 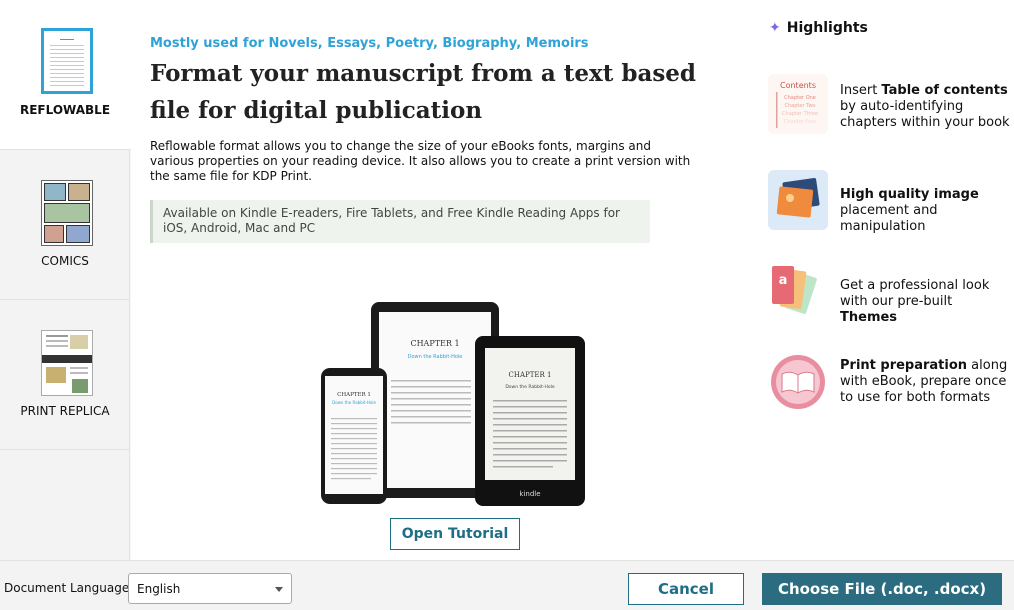 What do you see at coordinates (798, 382) in the screenshot?
I see `book-icon` at bounding box center [798, 382].